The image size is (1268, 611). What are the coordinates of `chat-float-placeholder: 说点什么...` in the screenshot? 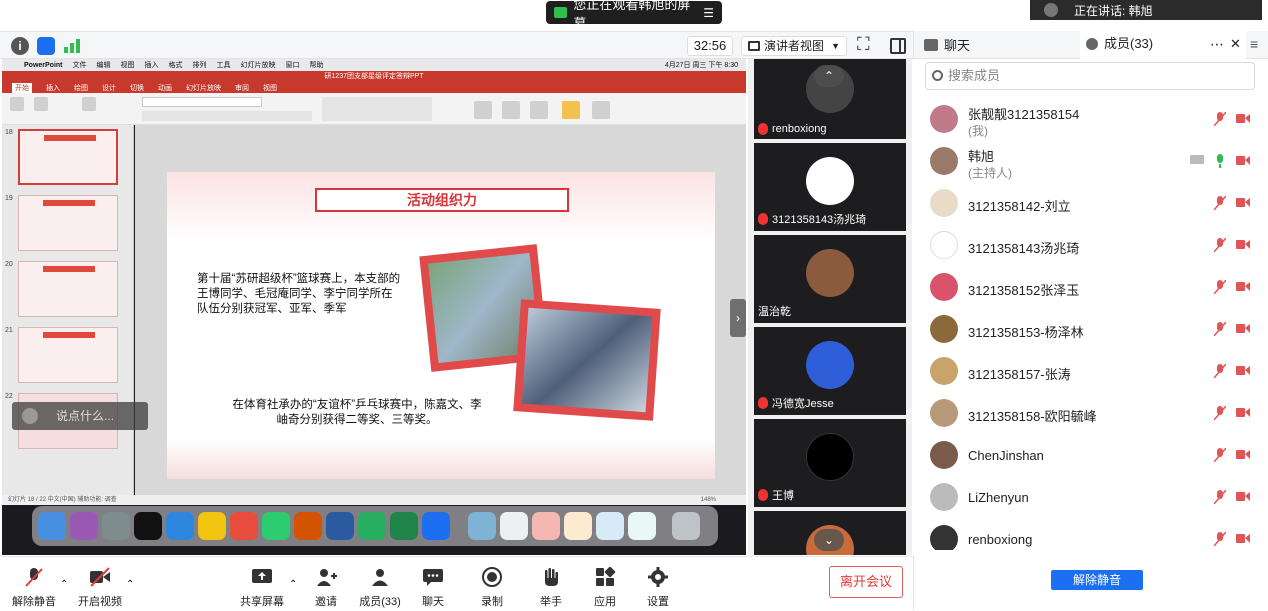 It's located at (85, 416).